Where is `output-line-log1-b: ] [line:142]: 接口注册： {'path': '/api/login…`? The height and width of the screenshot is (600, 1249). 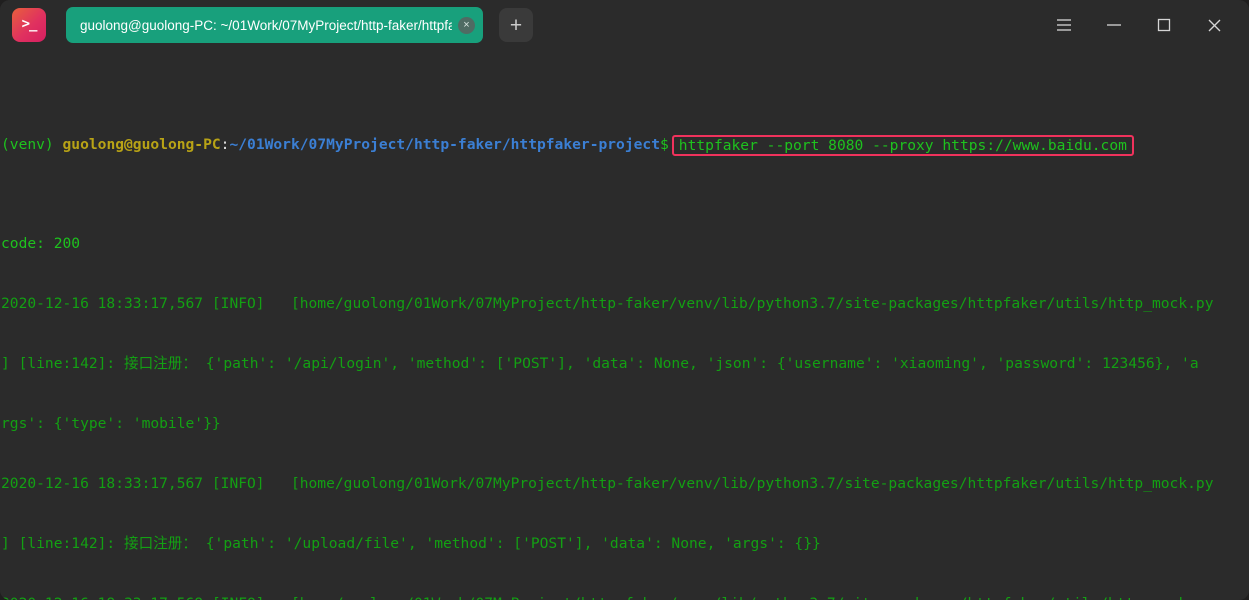 output-line-log1-b: ] [line:142]: 接口注册： {'path': '/api/login… is located at coordinates (600, 363).